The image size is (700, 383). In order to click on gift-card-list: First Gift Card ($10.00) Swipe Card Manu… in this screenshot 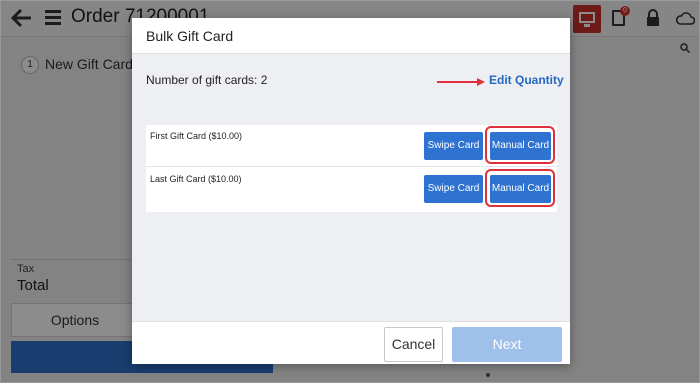, I will do `click(351, 168)`.